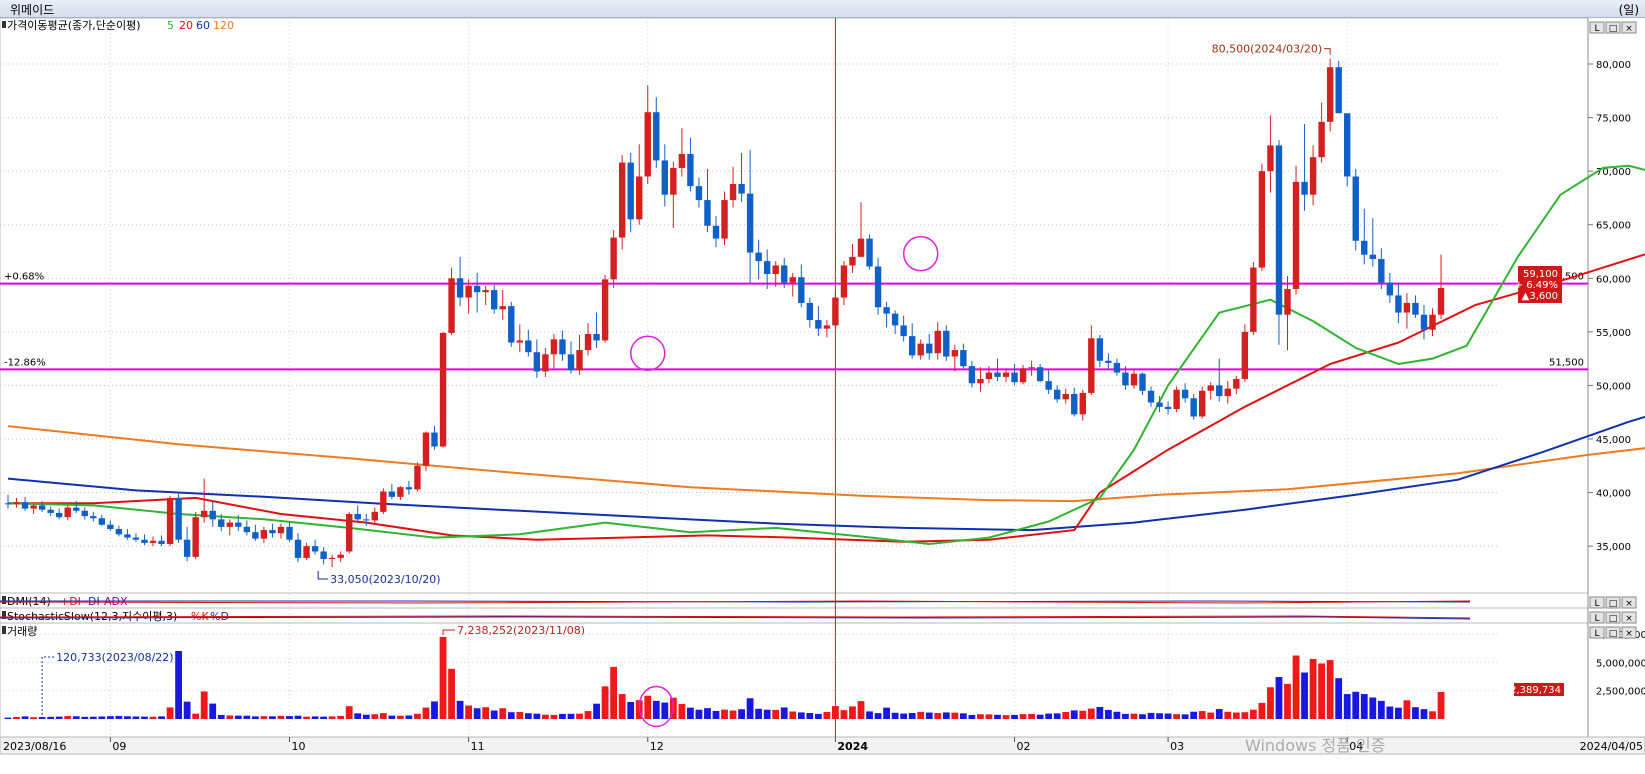 Image resolution: width=1645 pixels, height=774 pixels. I want to click on panel-button: ×, so click(1629, 632).